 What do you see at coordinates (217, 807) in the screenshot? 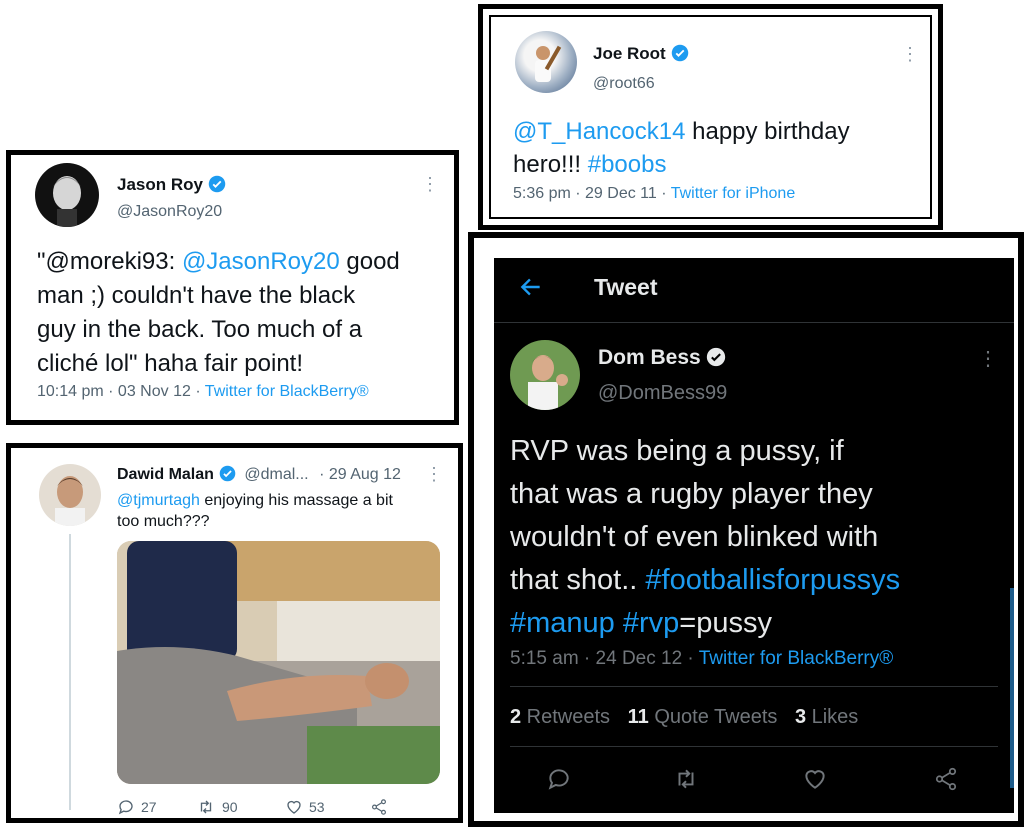
I see `retweet-button: 90` at bounding box center [217, 807].